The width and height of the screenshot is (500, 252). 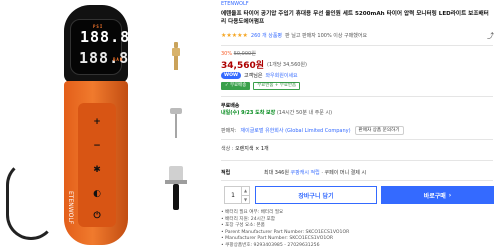 What do you see at coordinates (277, 86) in the screenshot?
I see `free-return-badge: 무료반품 + 무료반품` at bounding box center [277, 86].